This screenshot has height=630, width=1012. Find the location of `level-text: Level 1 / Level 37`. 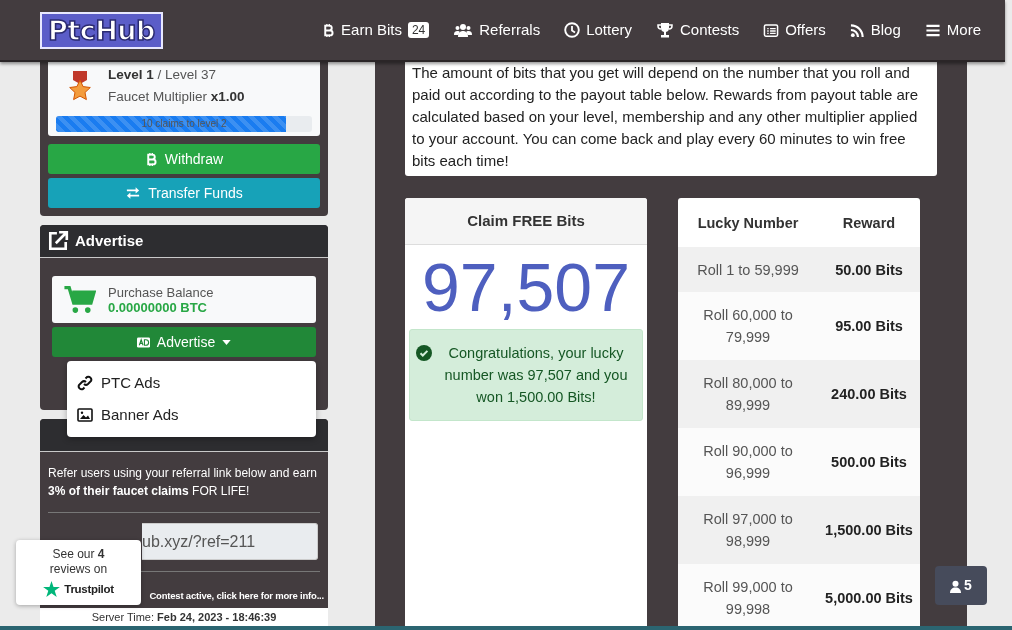

level-text: Level 1 / Level 37 is located at coordinates (163, 75).